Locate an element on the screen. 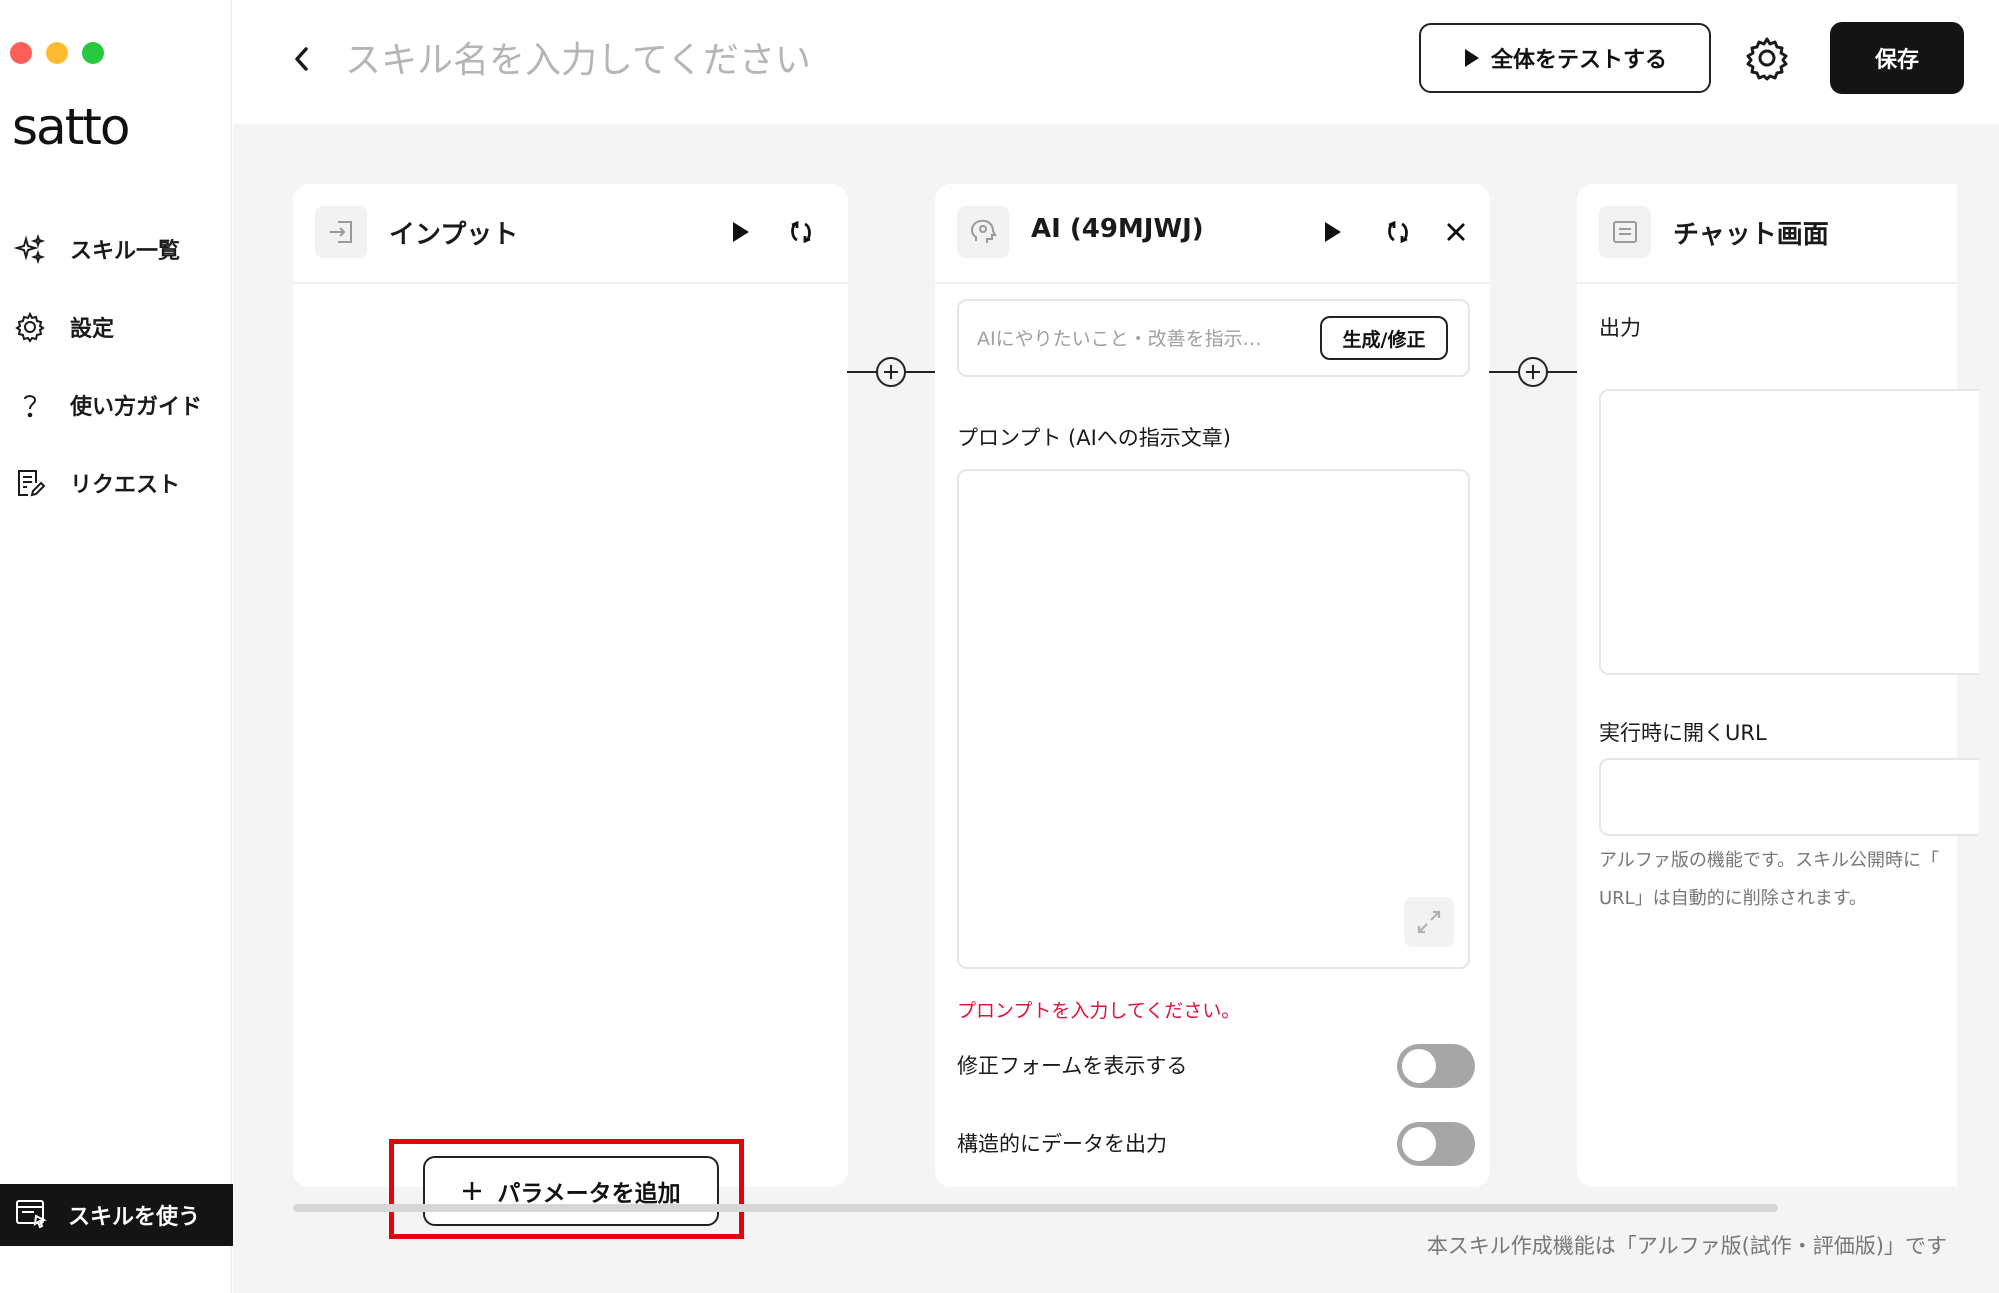  sidebar-item-label: スキル一覧 is located at coordinates (125, 251).